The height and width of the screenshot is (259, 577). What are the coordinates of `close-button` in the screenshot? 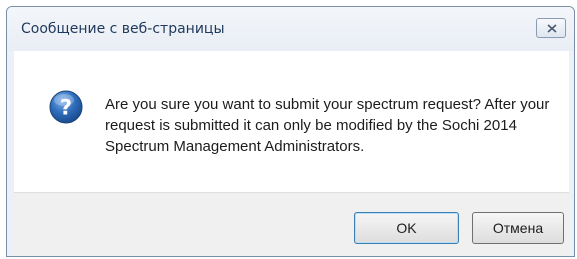 It's located at (551, 28).